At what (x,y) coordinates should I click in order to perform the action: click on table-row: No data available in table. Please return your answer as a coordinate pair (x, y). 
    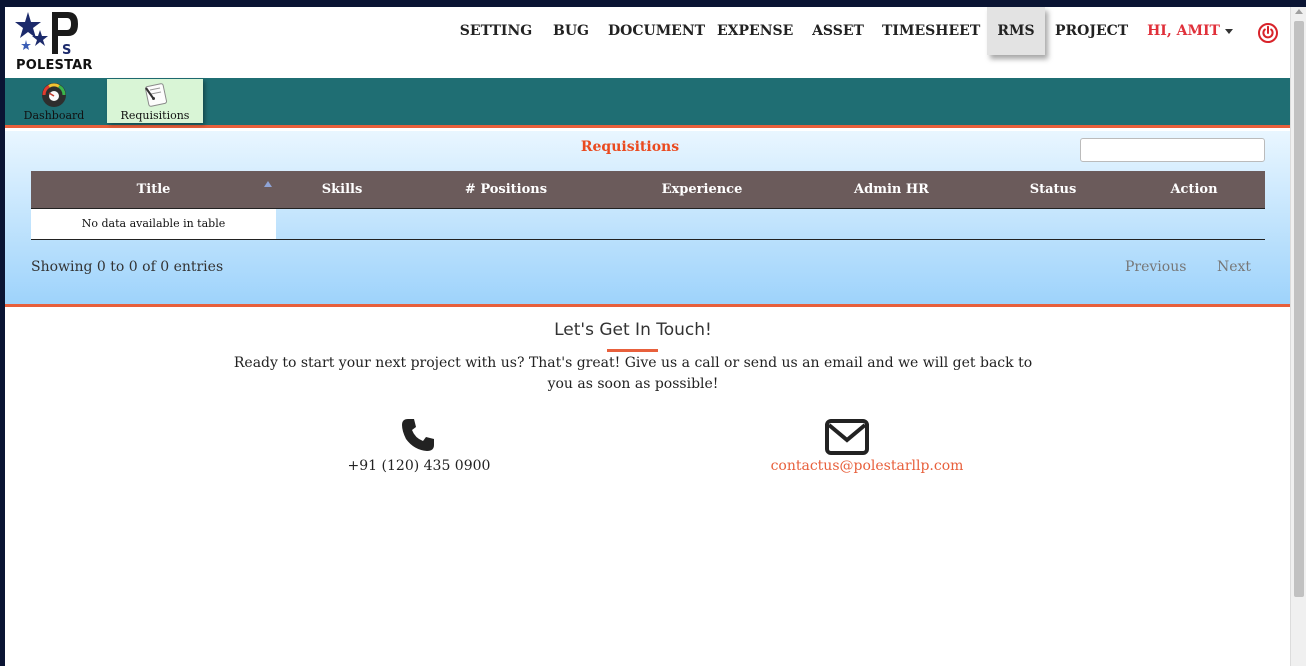
    Looking at the image, I should click on (648, 224).